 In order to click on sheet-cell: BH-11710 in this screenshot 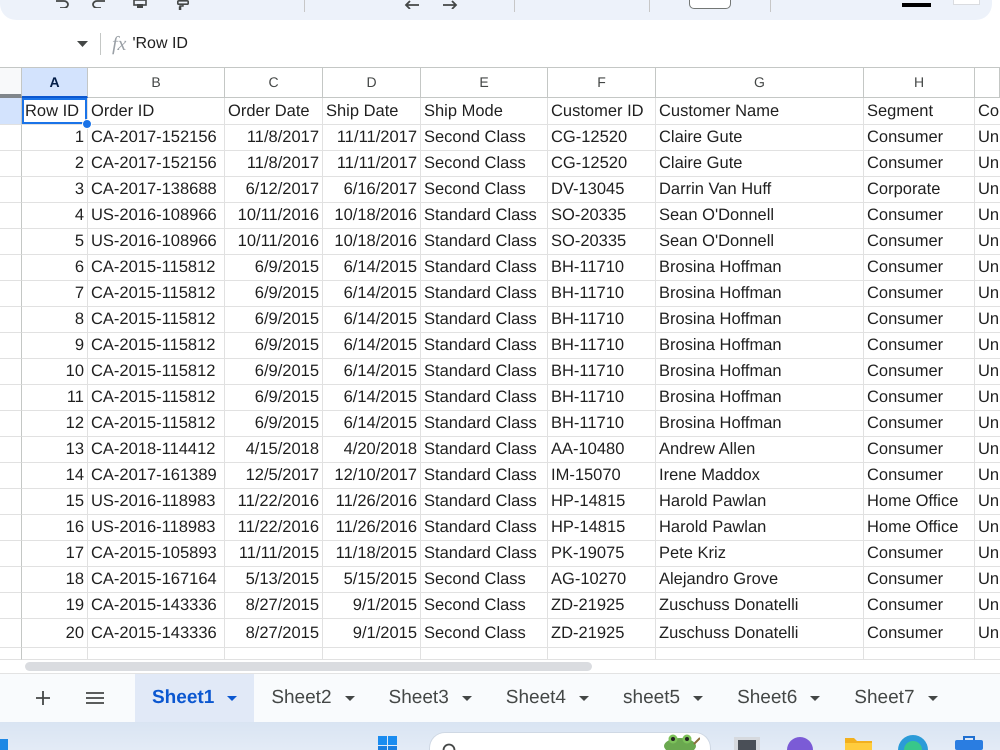, I will do `click(602, 372)`.